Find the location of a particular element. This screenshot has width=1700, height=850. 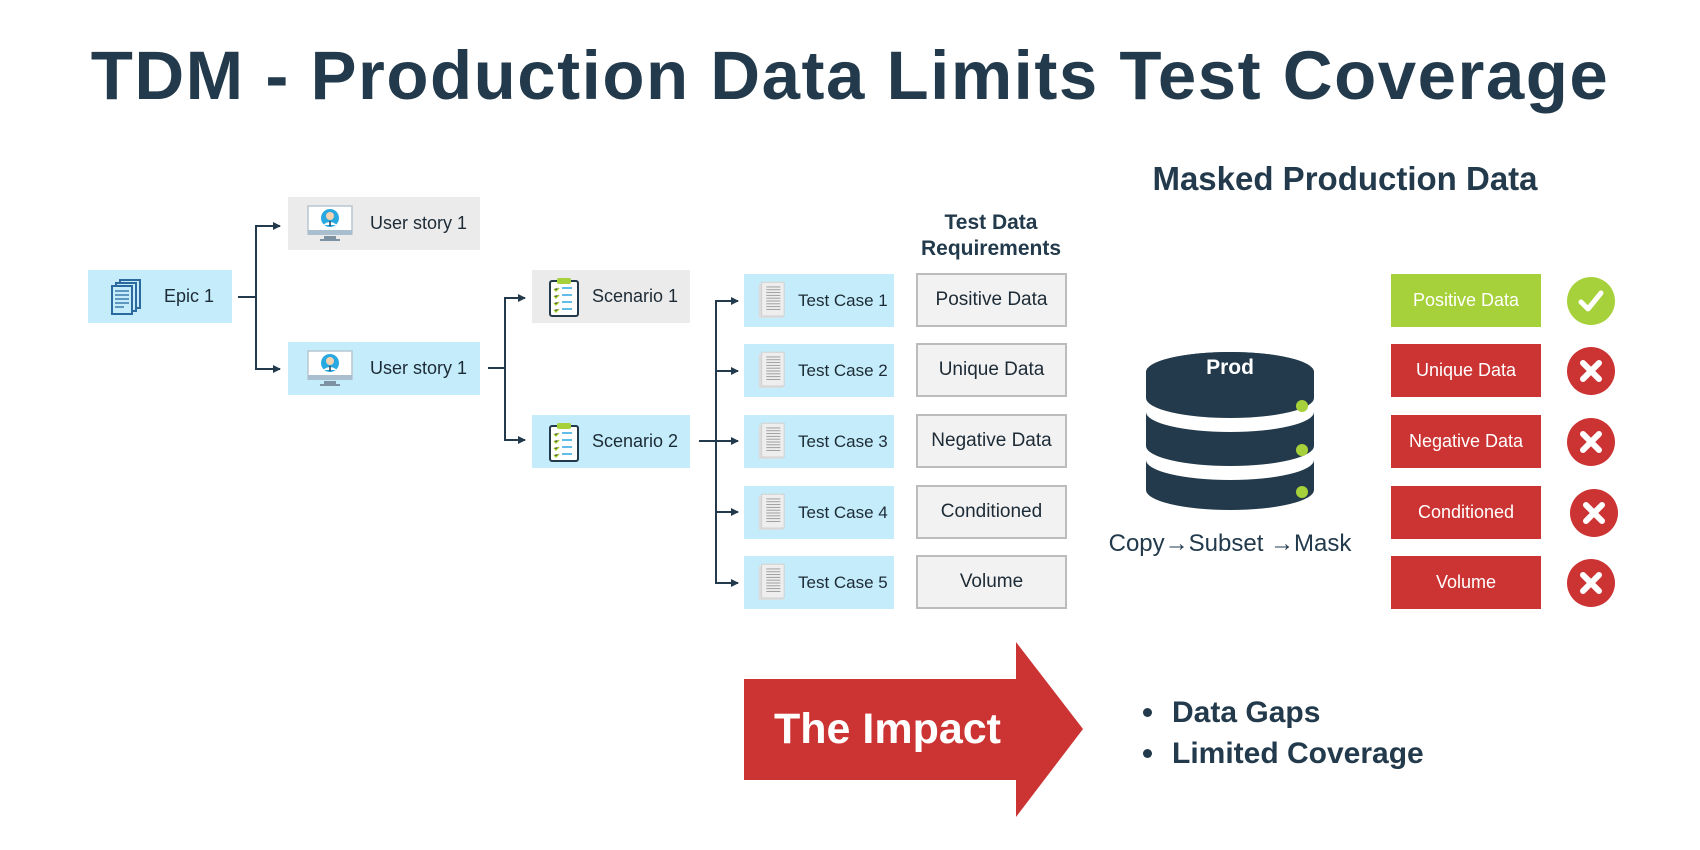

test-case-label: Test Case 5 is located at coordinates (843, 582).